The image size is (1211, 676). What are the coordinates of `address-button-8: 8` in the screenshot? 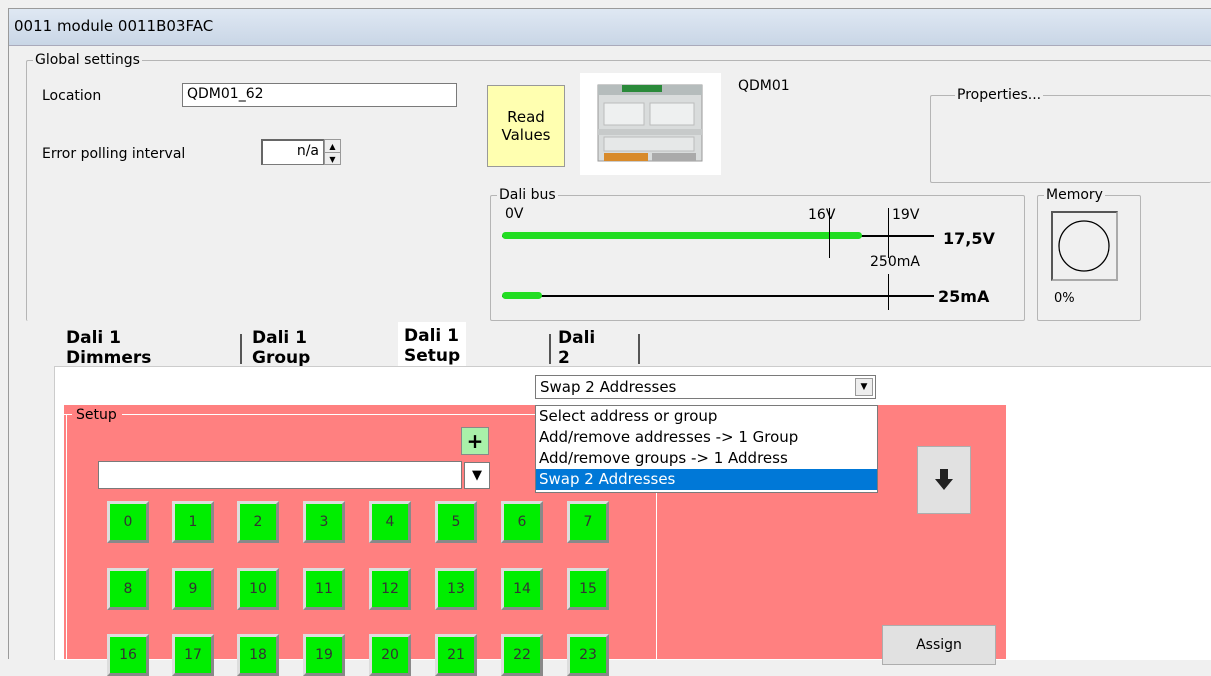 It's located at (128, 589).